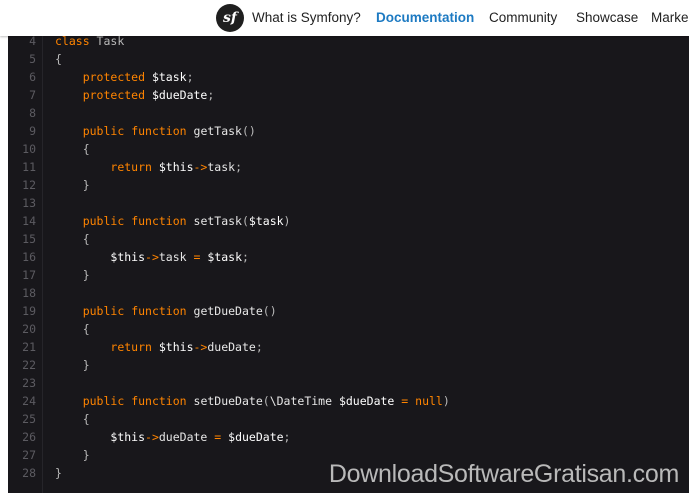  Describe the element at coordinates (670, 18) in the screenshot. I see `nav-link-marketplace: Marke` at that location.